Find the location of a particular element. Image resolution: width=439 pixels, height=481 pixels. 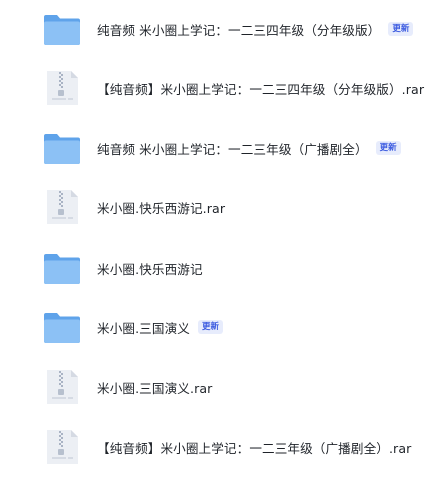

file-name: 米小圈.快乐西游记 is located at coordinates (150, 269).